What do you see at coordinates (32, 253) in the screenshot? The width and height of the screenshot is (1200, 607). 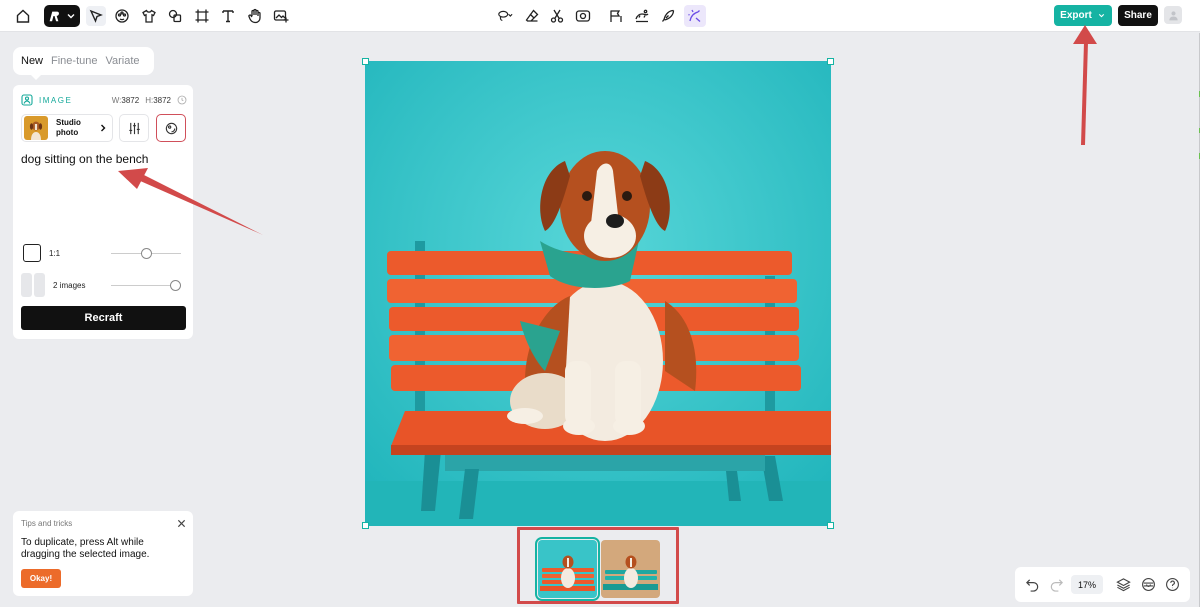 I see `aspect-ratio-icon` at bounding box center [32, 253].